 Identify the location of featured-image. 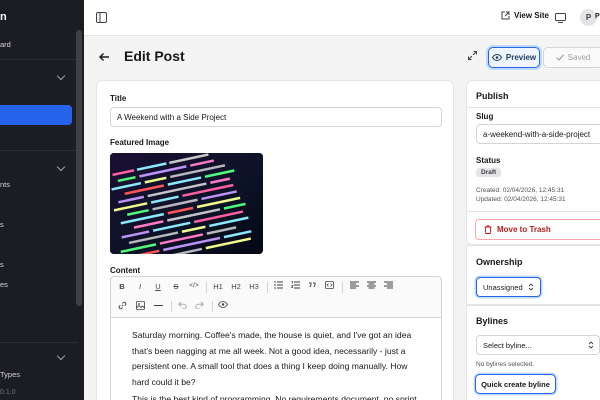
(186, 203).